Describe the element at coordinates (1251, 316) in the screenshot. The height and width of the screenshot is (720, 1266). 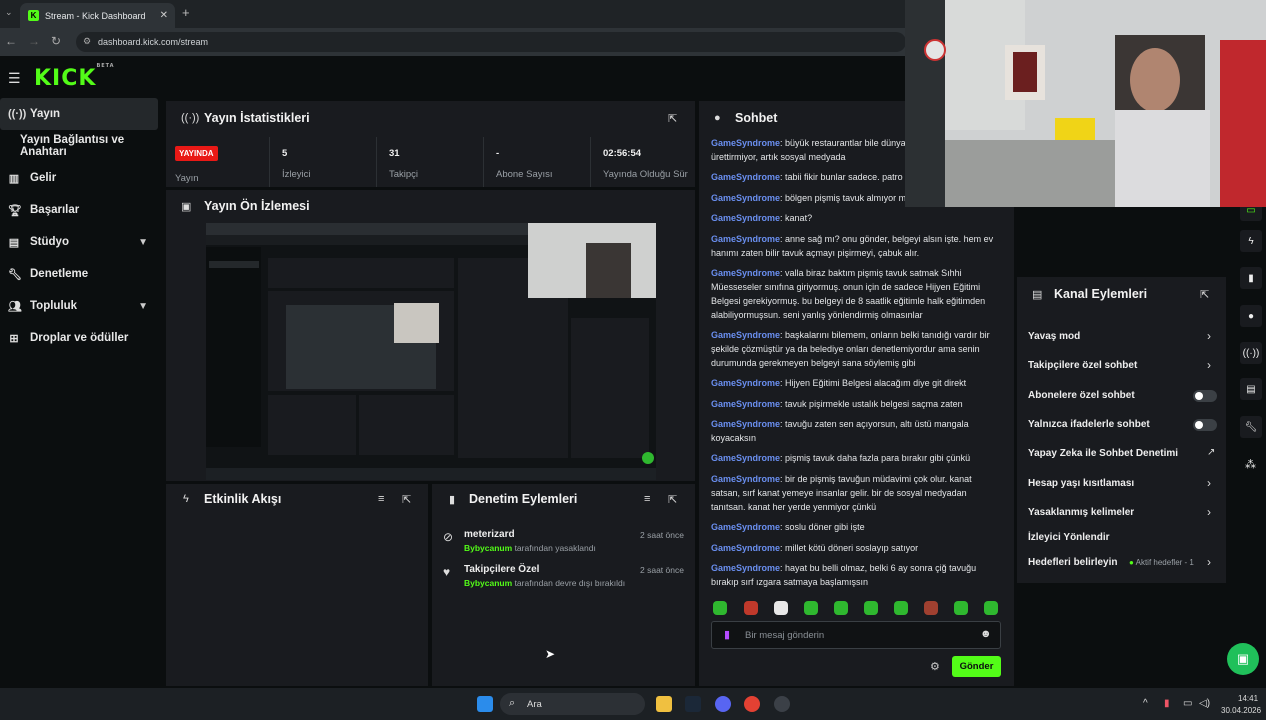
I see `rail-chat-icon: ●` at that location.